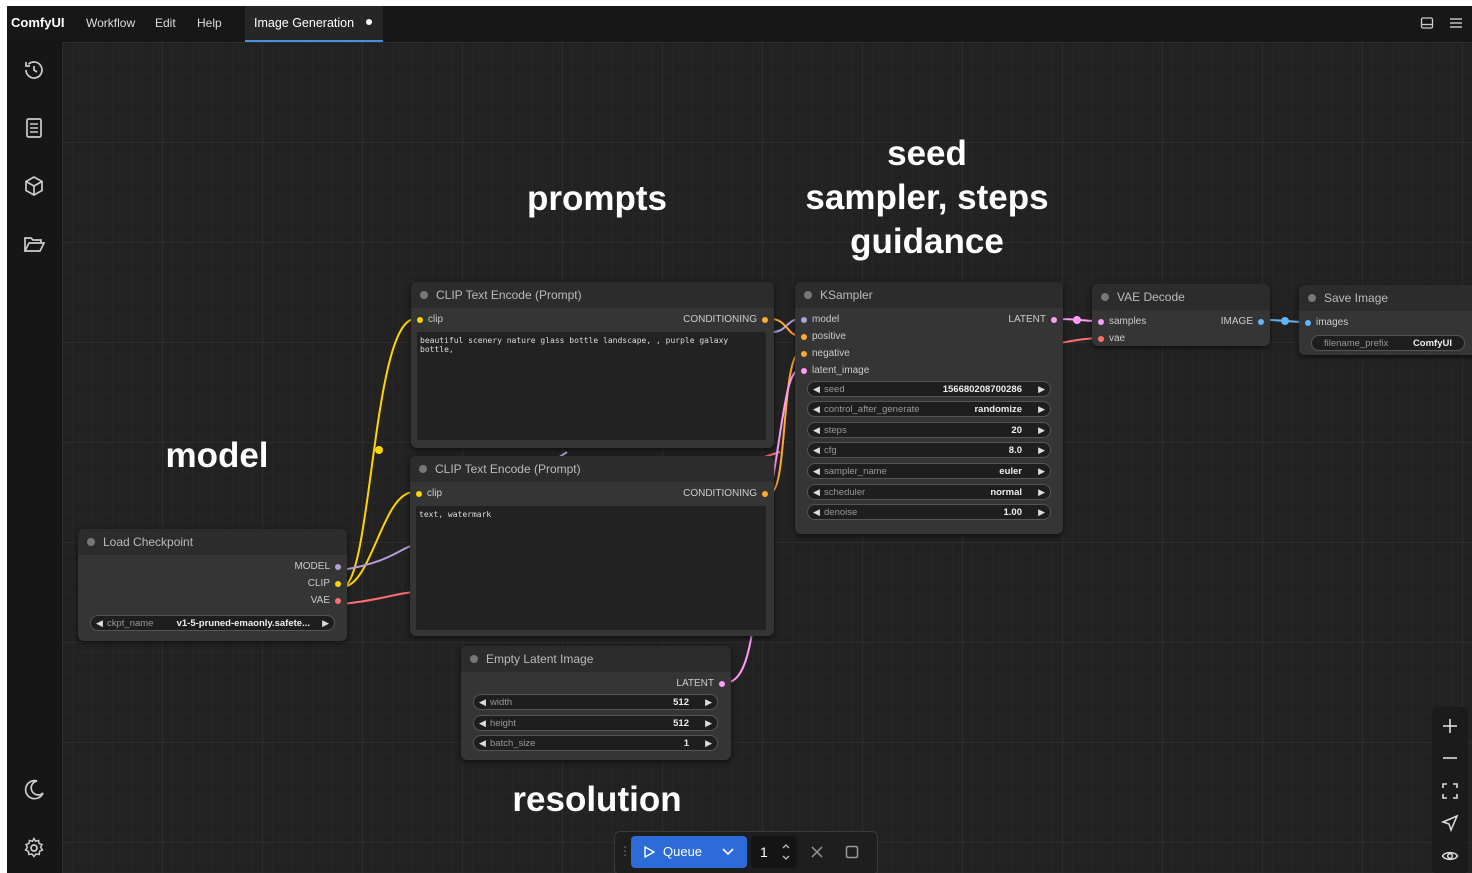 This screenshot has width=1472, height=873. I want to click on fit-view-icon, so click(1450, 791).